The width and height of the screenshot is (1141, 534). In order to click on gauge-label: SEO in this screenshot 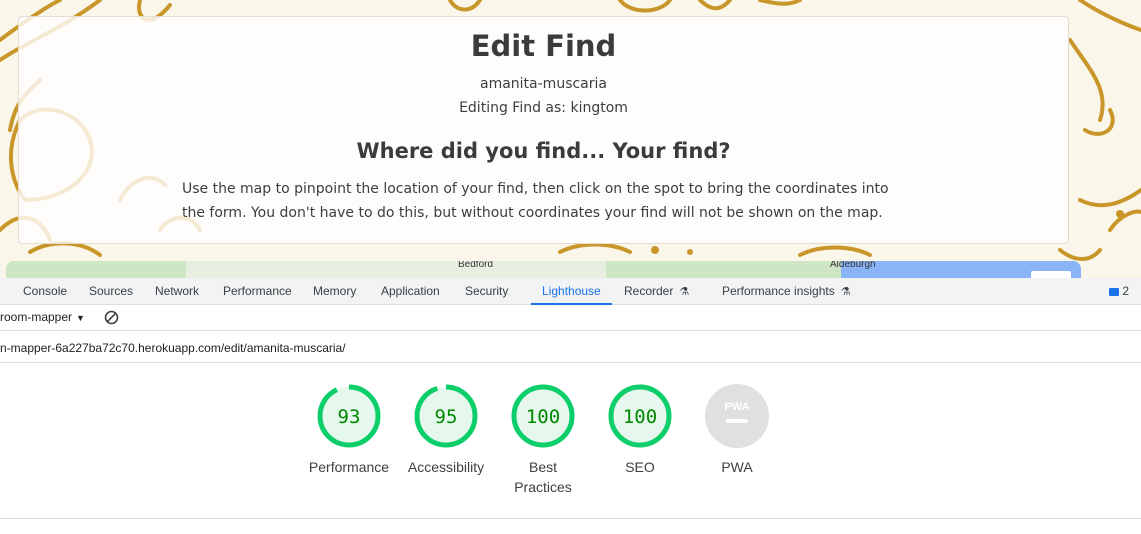, I will do `click(640, 467)`.